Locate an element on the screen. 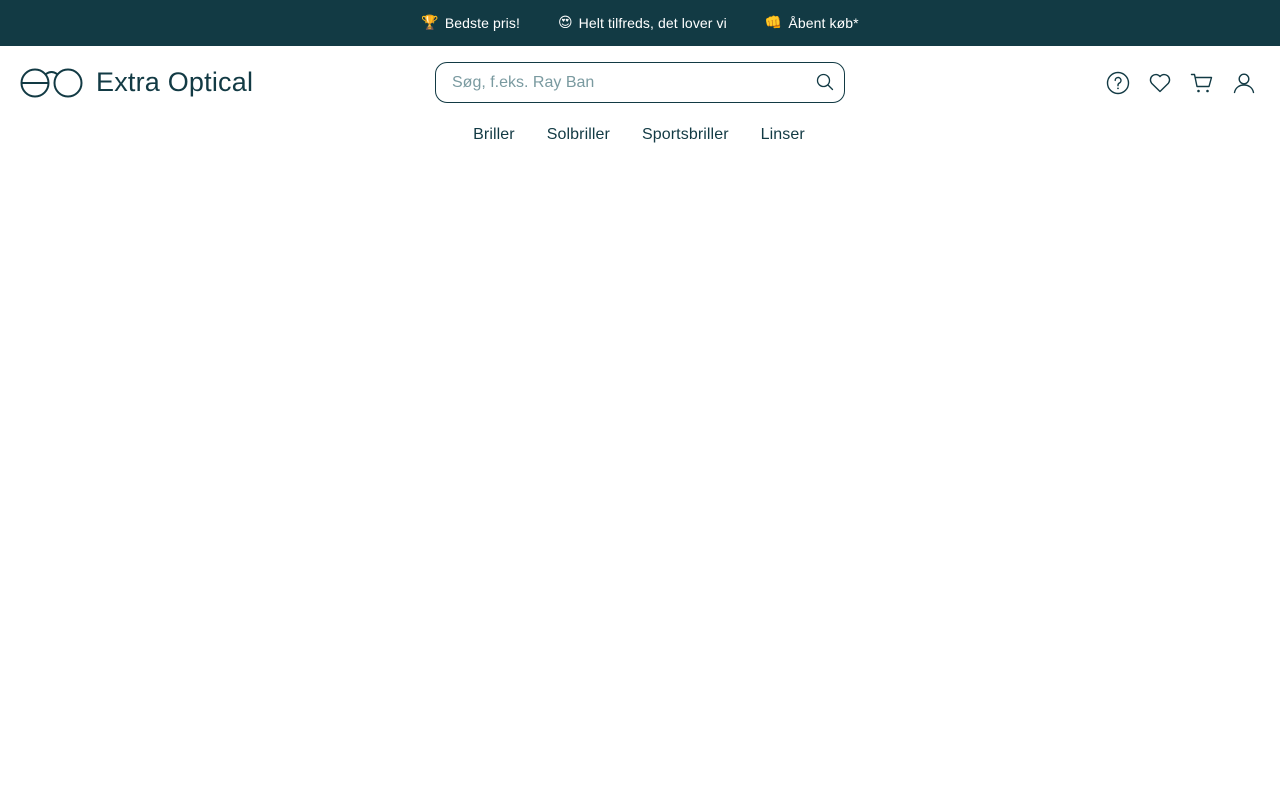 The width and height of the screenshot is (1280, 800). trophy-icon: 🏆 is located at coordinates (430, 23).